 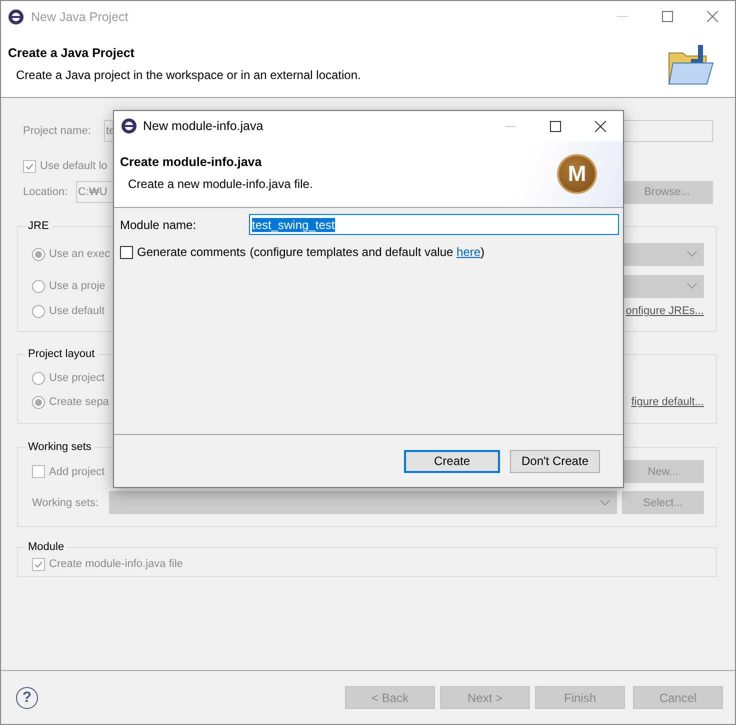 I want to click on checkbox-label: Create module-info.java file, so click(x=116, y=564).